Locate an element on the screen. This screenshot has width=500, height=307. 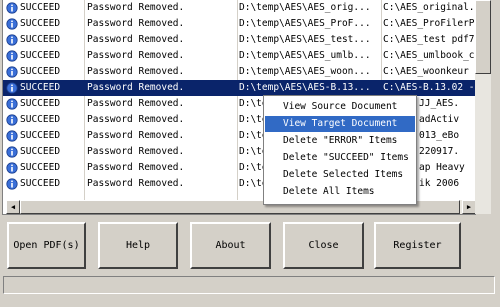
delete-succeed-items-item: Delete "SUCCEED" Items is located at coordinates (340, 158).